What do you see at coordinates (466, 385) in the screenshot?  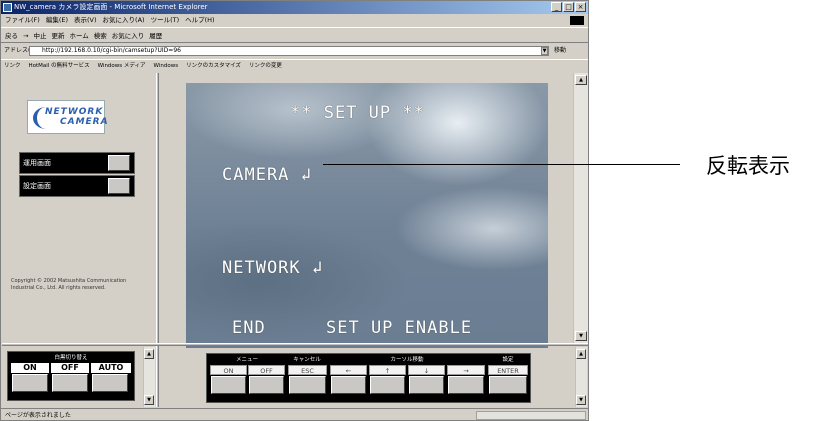 I see `cursor-right-button` at bounding box center [466, 385].